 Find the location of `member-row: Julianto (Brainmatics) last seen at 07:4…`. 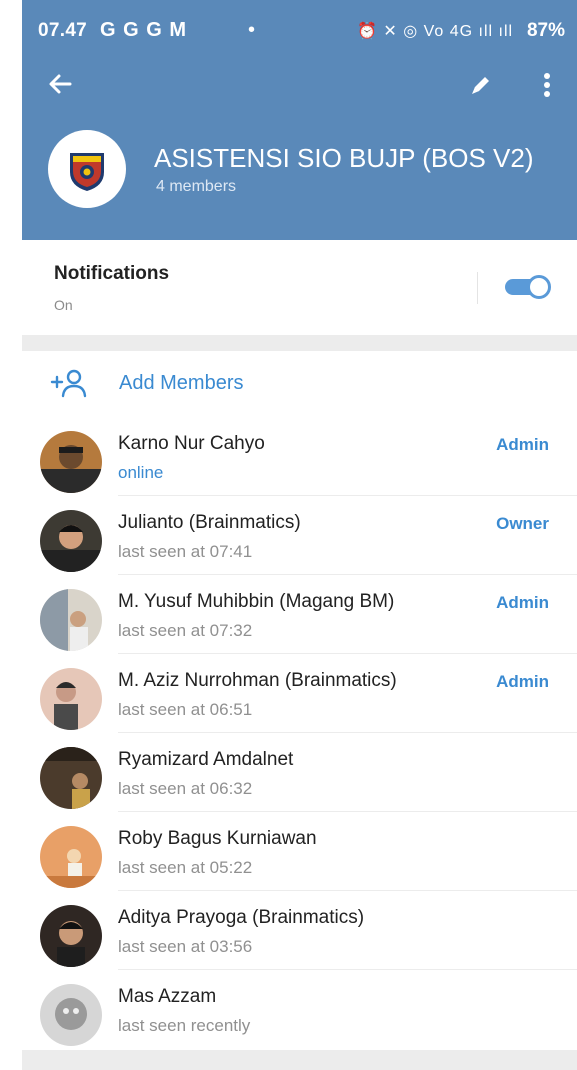

member-row: Julianto (Brainmatics) last seen at 07:4… is located at coordinates (299, 535).